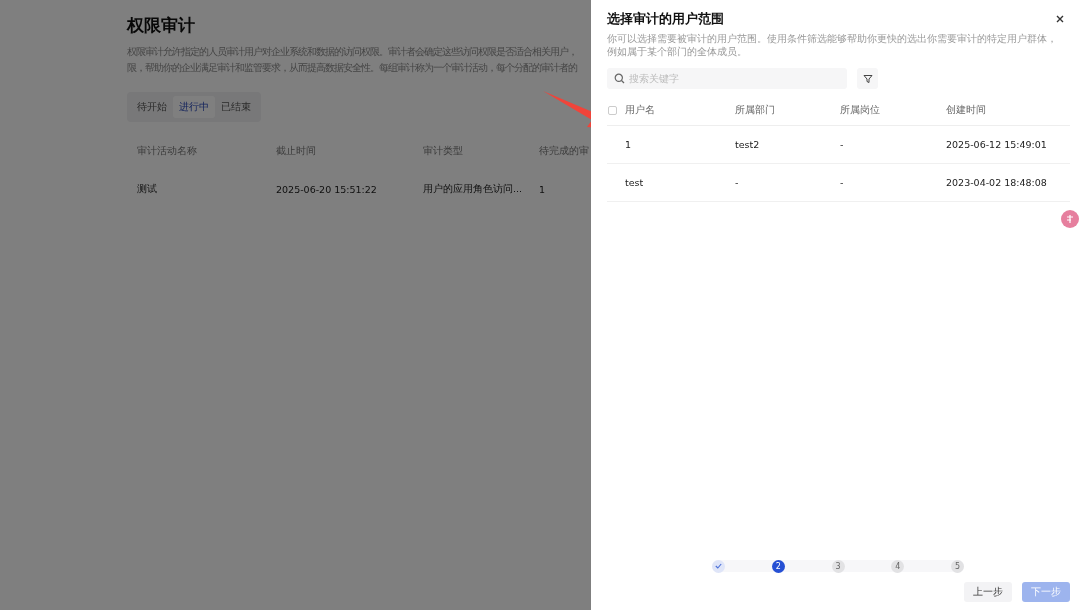 The height and width of the screenshot is (610, 1080). I want to click on column-header: 所属部门, so click(755, 110).